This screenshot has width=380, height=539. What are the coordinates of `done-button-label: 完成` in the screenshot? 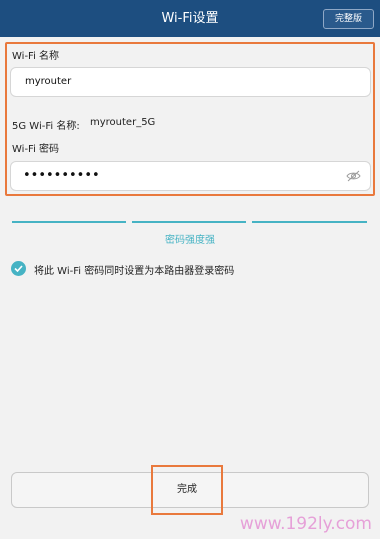 It's located at (187, 490).